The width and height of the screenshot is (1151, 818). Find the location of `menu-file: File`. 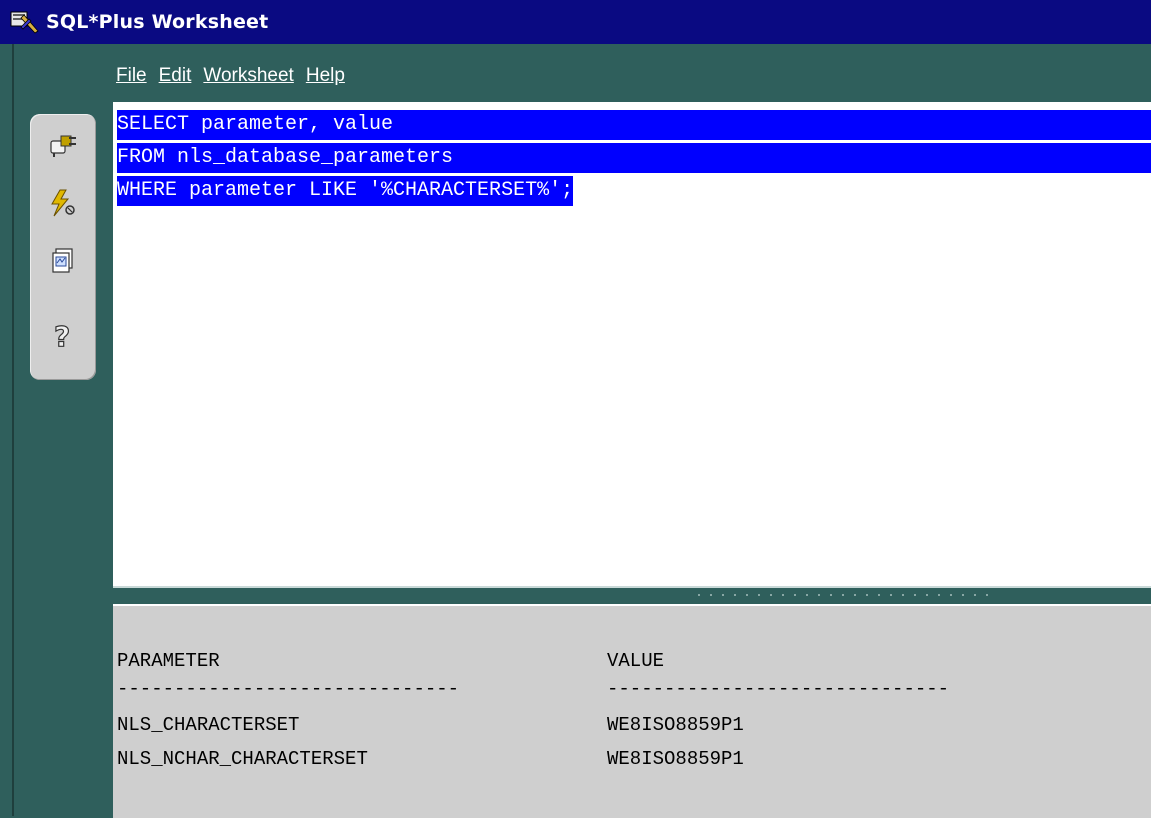

menu-file: File is located at coordinates (131, 76).